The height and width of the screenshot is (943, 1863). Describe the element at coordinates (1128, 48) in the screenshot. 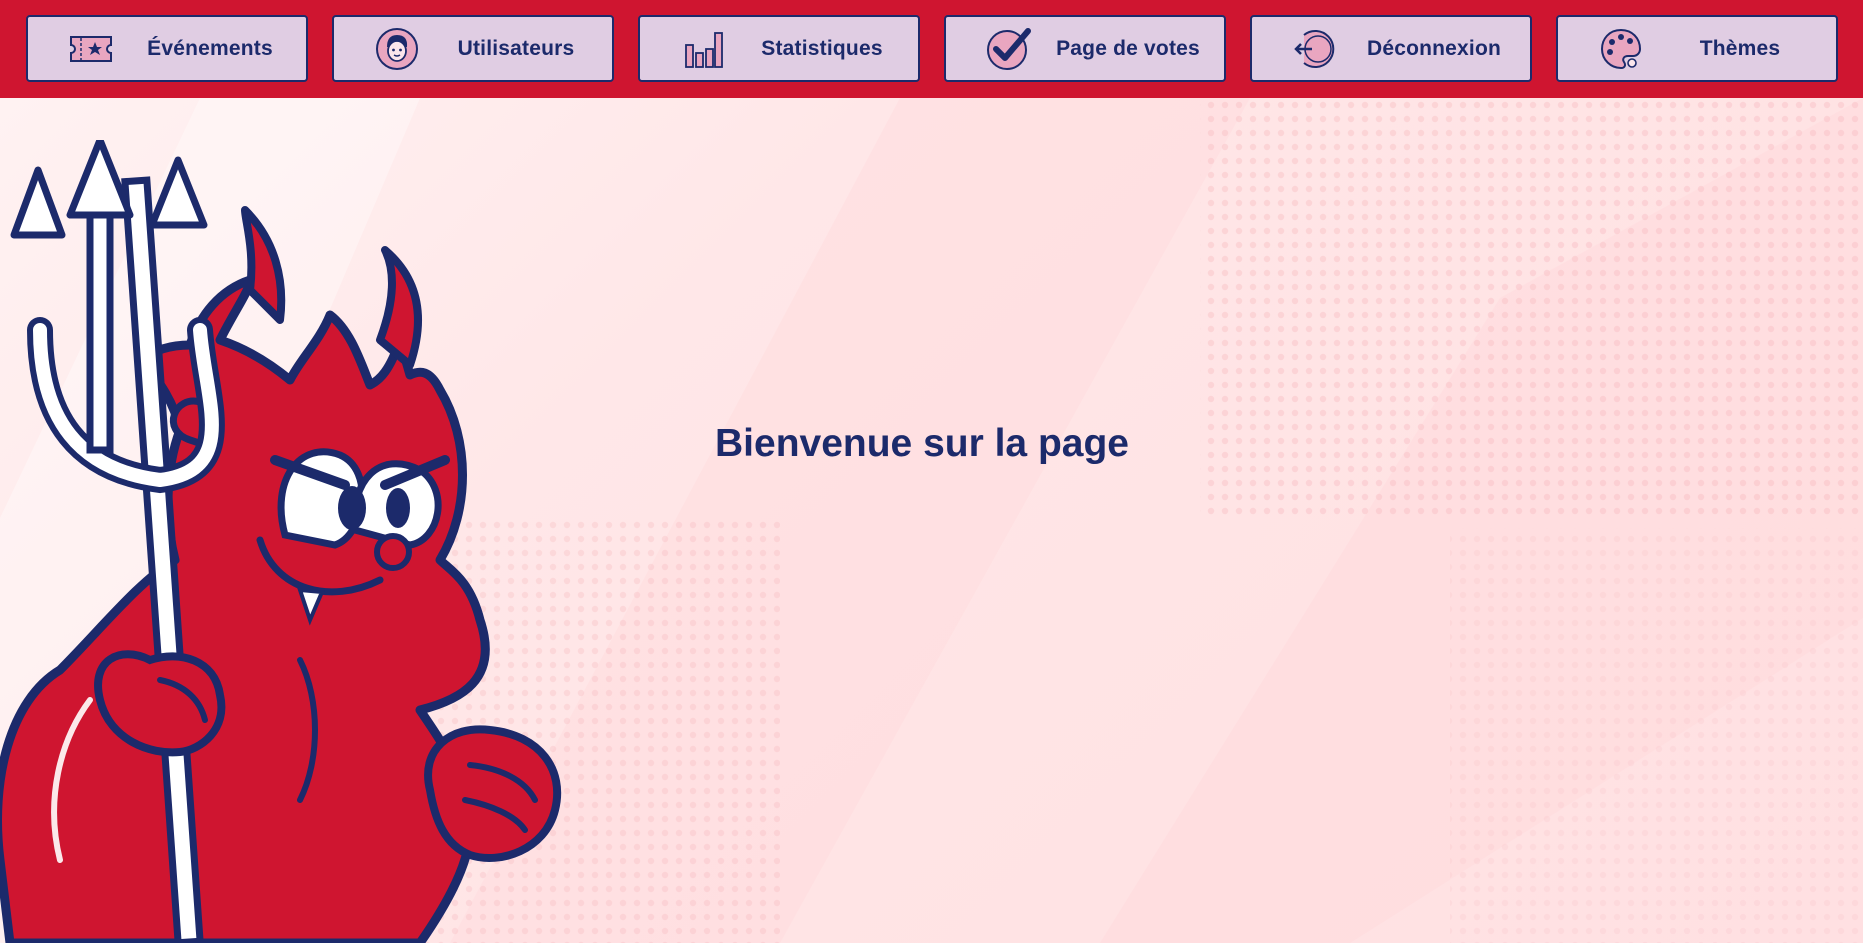

I see `nav-label-page-de-votes: Page de votes` at that location.